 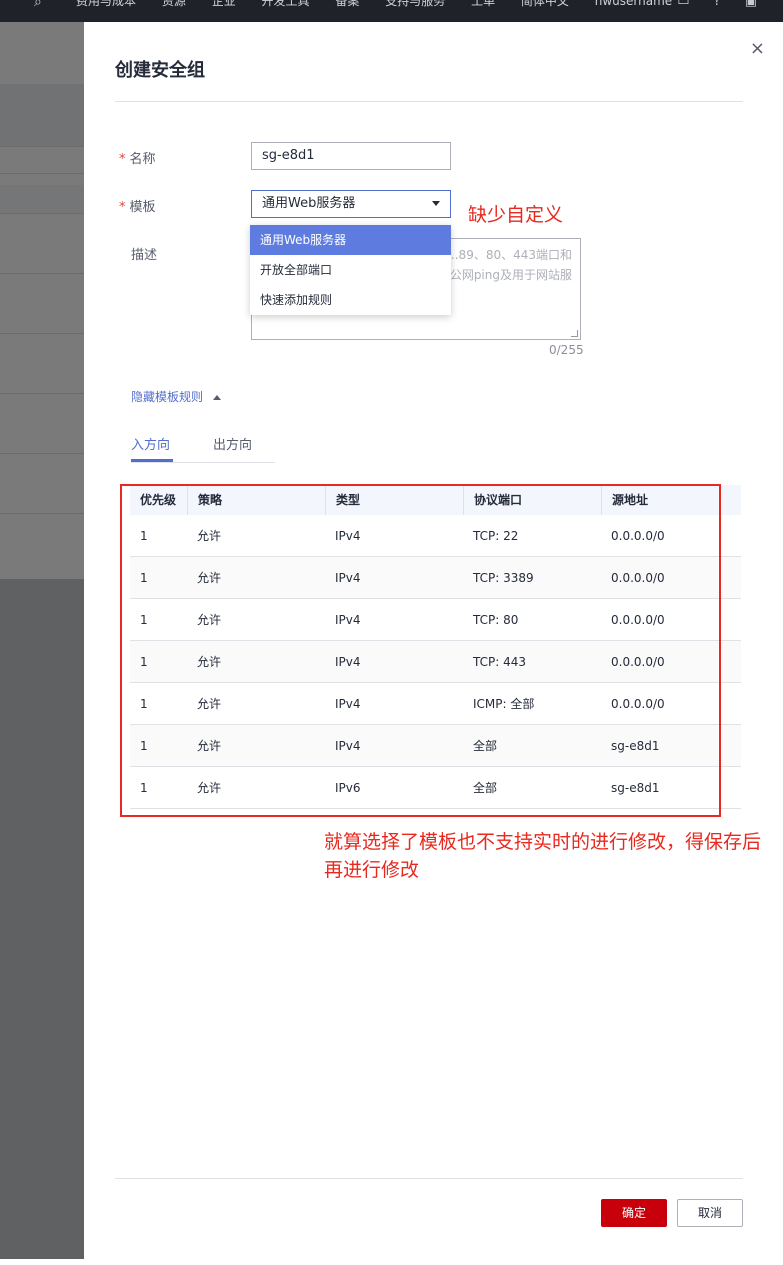 I want to click on description-label: 描述, so click(x=144, y=255).